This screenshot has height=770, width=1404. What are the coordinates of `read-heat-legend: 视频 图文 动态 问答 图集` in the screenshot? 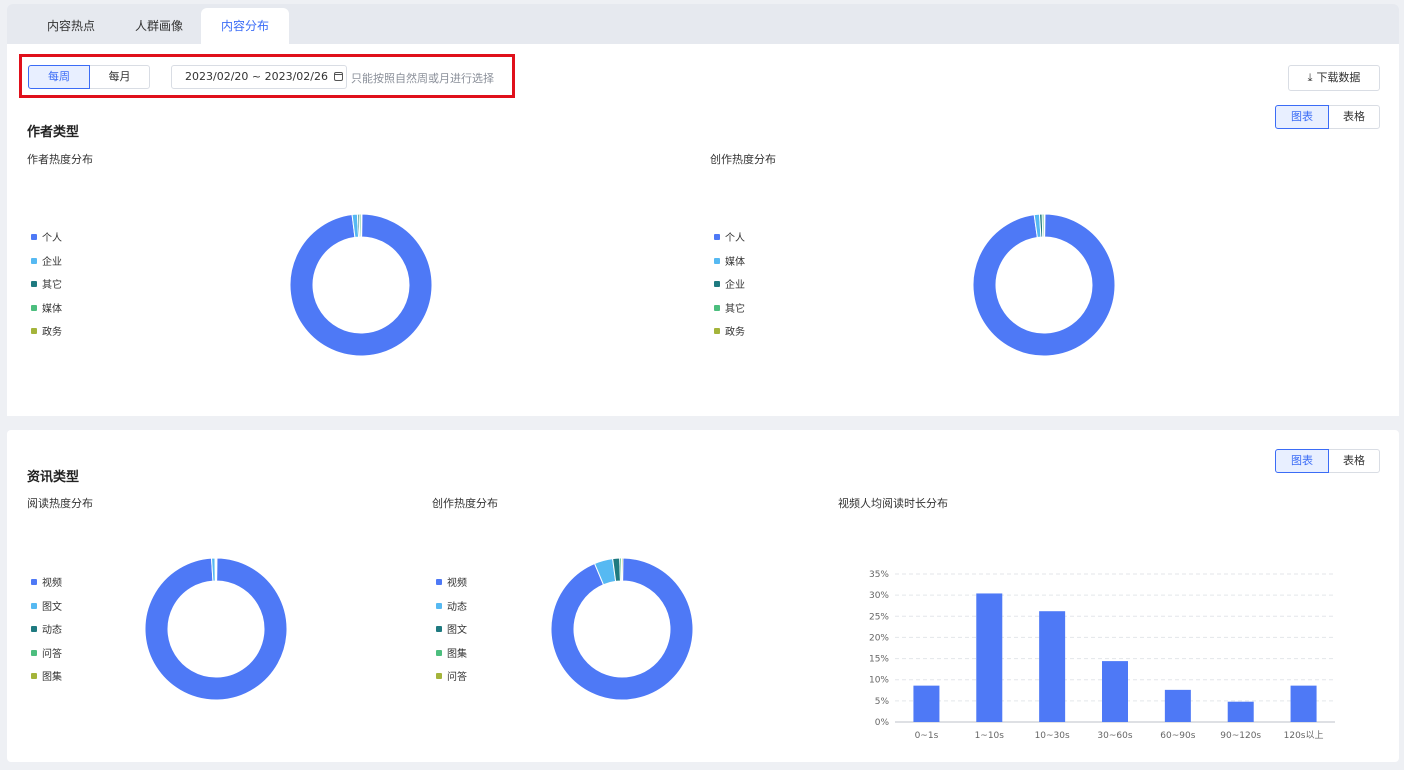 It's located at (46, 637).